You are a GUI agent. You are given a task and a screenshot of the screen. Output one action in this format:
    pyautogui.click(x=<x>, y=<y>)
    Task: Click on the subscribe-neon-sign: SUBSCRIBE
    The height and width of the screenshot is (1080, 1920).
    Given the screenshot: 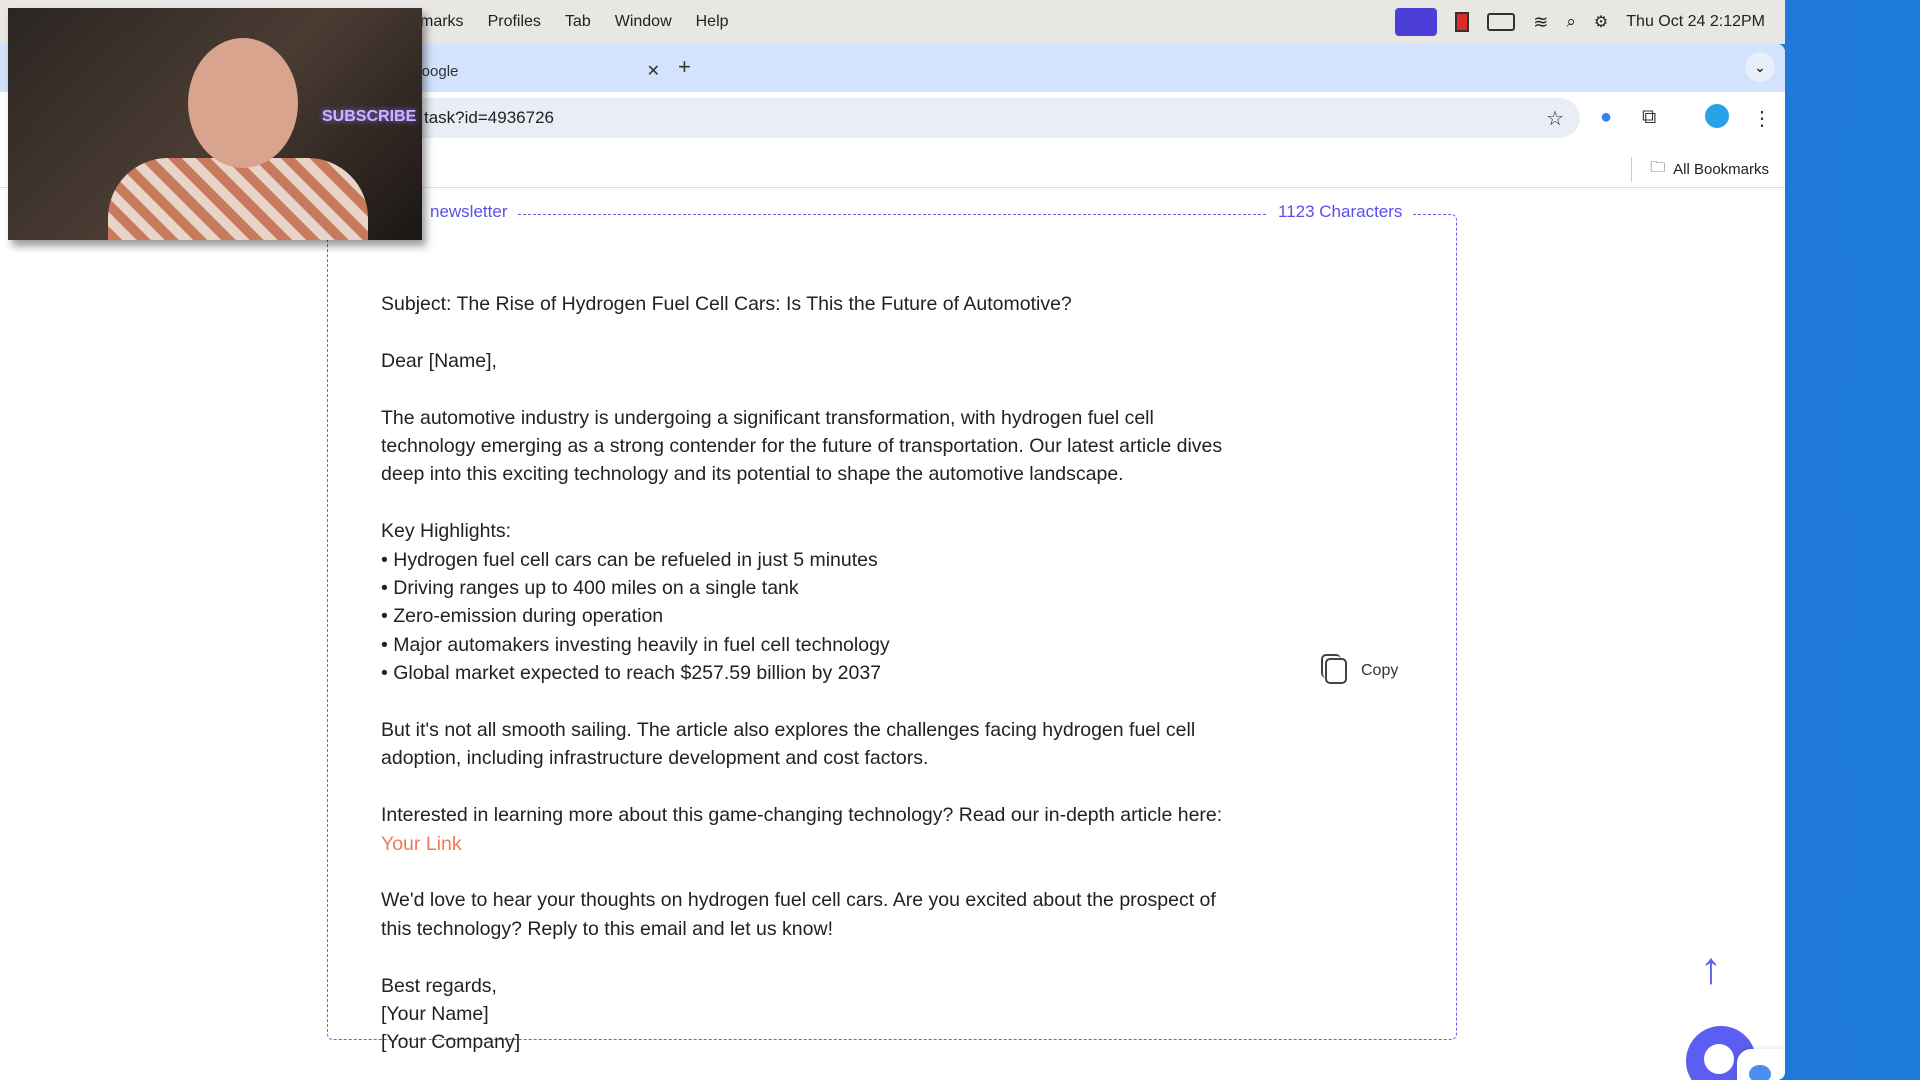 What is the action you would take?
    pyautogui.click(x=369, y=116)
    